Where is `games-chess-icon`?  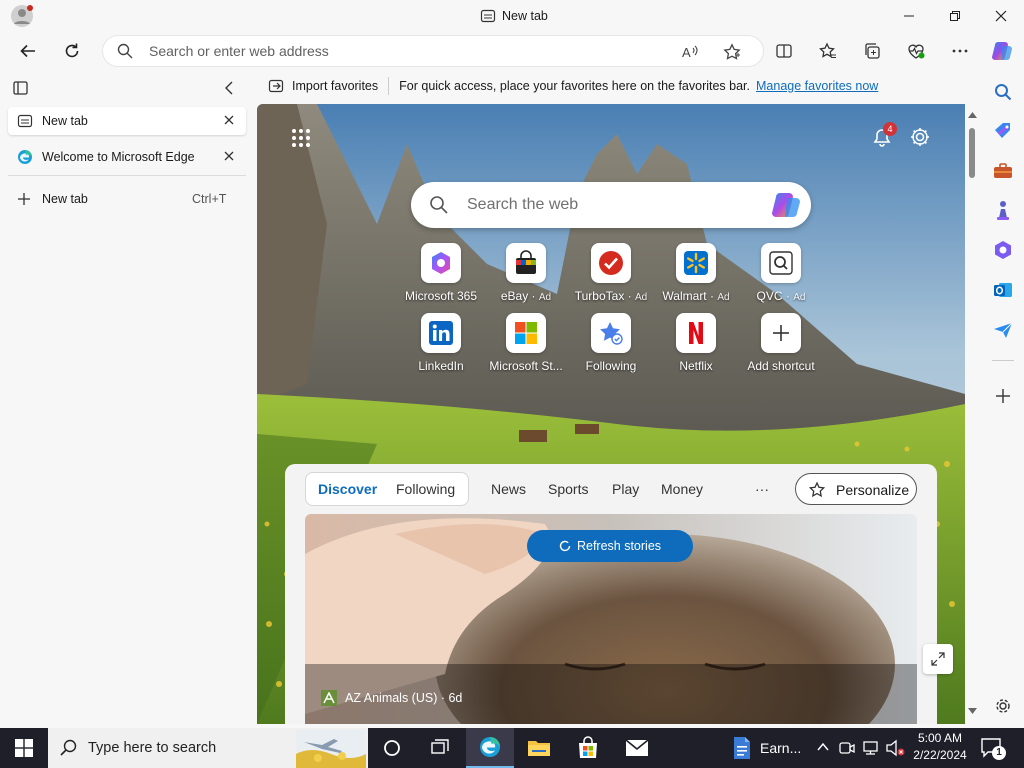 games-chess-icon is located at coordinates (1003, 210).